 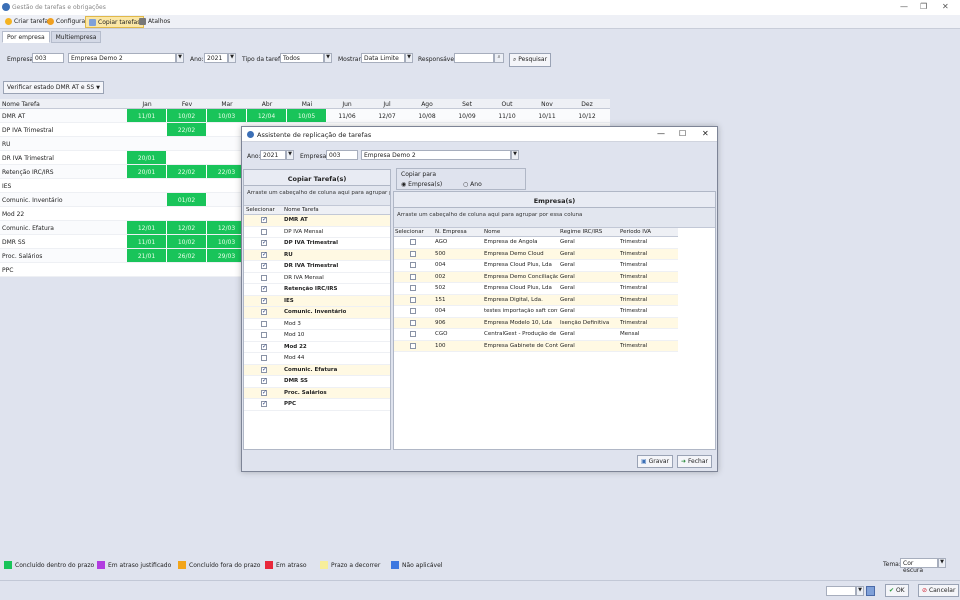 I want to click on due-date-cell: 01/02, so click(x=187, y=199).